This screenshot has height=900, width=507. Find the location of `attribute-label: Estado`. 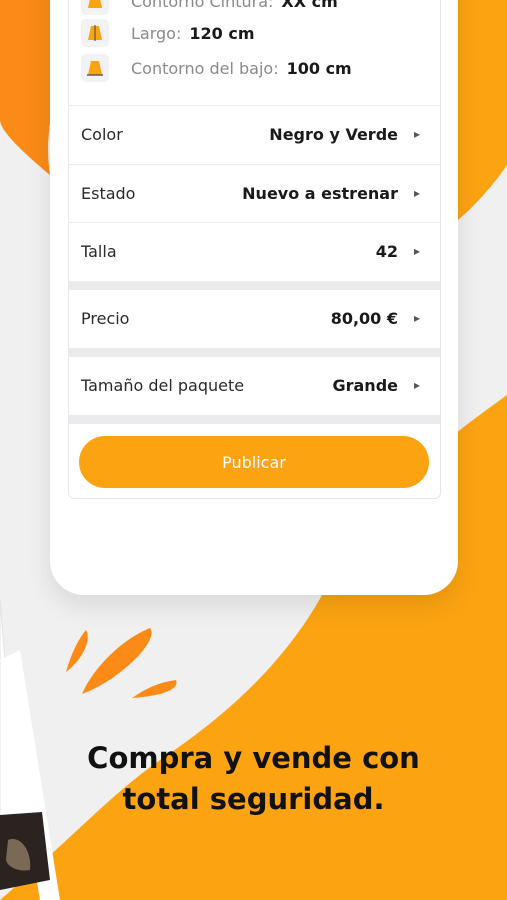

attribute-label: Estado is located at coordinates (108, 193).